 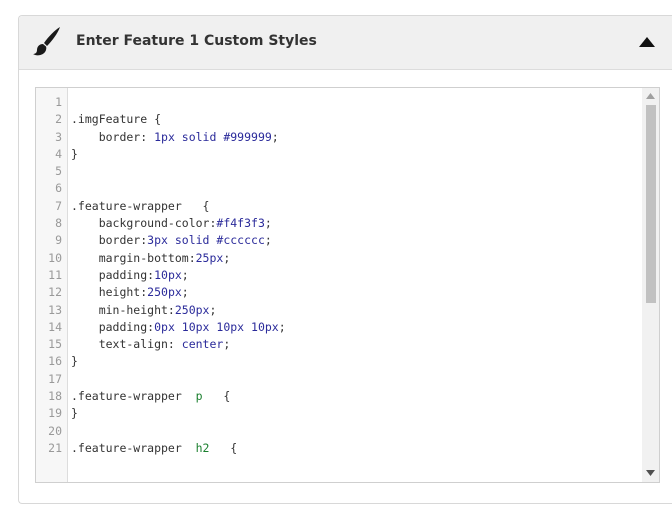 I want to click on line-number: 19, so click(x=55, y=413).